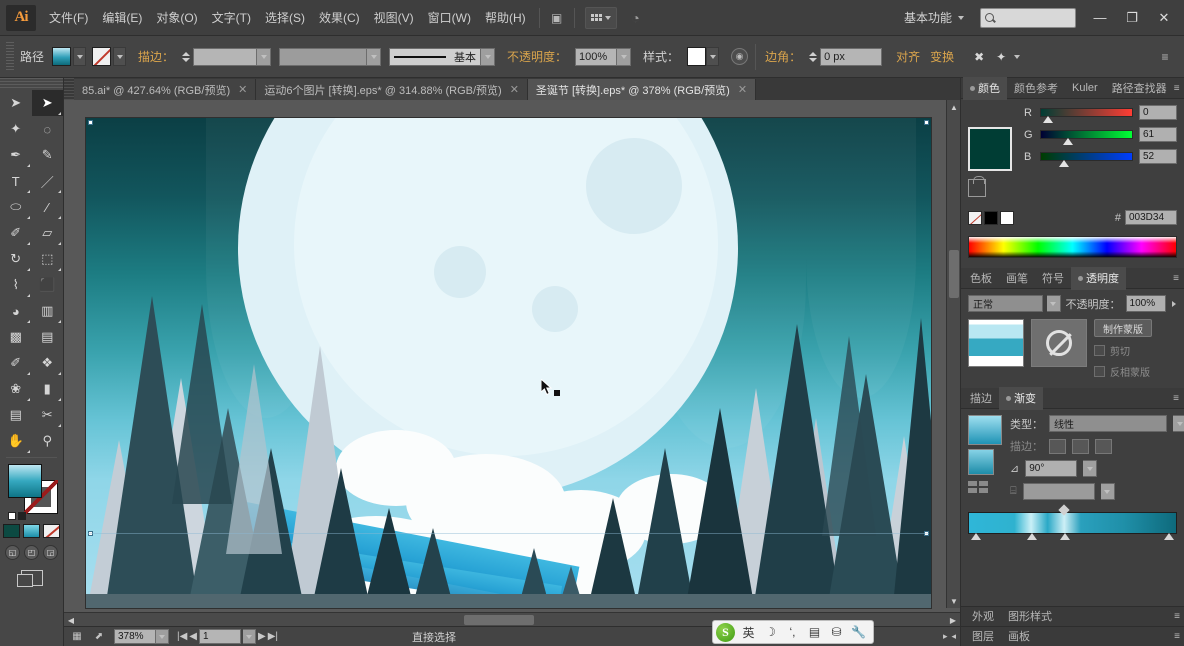 The width and height of the screenshot is (1184, 646). What do you see at coordinates (16, 363) in the screenshot?
I see `eyedropper-tool: ✐` at bounding box center [16, 363].